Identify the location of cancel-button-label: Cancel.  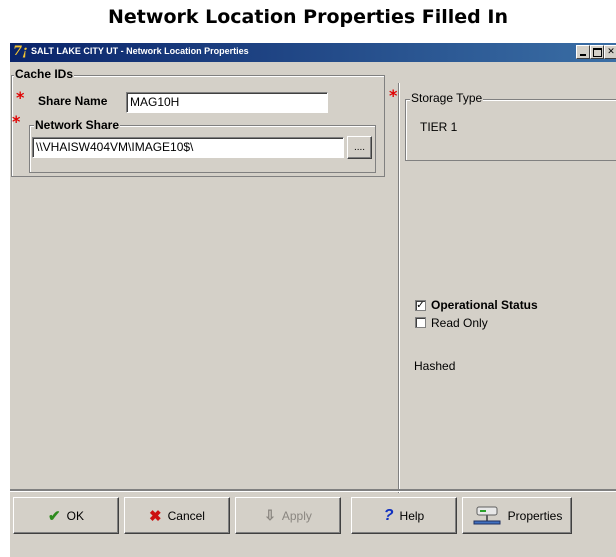
(186, 515).